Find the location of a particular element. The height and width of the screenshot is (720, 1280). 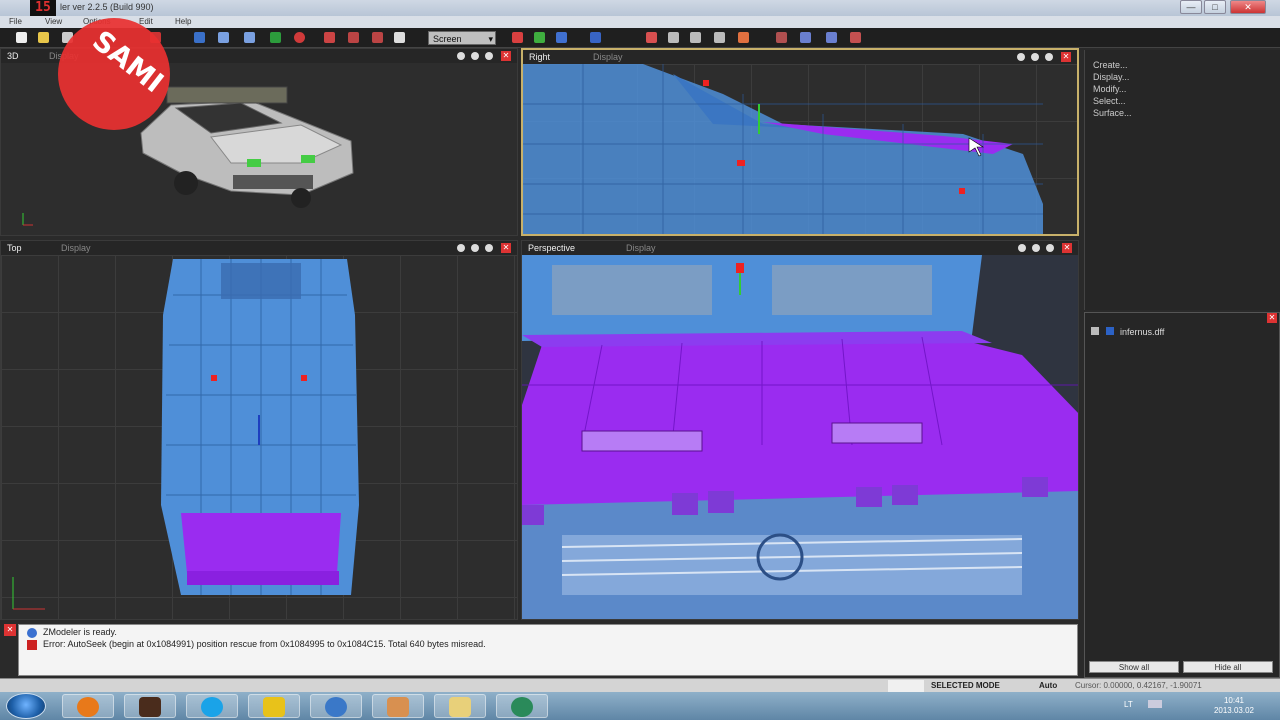

dummy-icon is located at coordinates (855, 37).